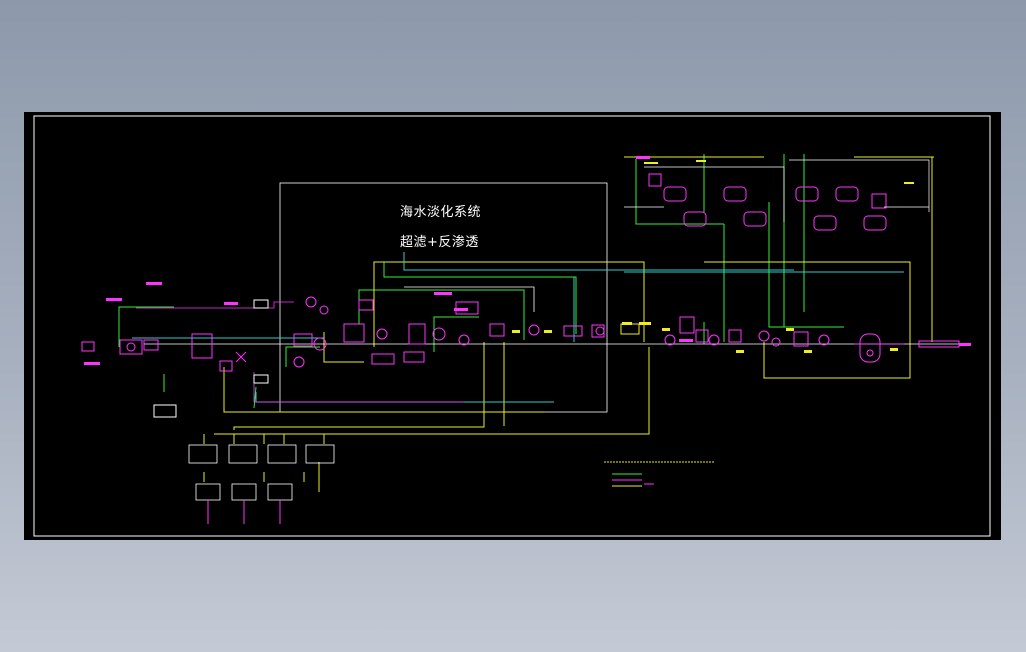  What do you see at coordinates (244, 512) in the screenshot?
I see `bottom-left-drains` at bounding box center [244, 512].